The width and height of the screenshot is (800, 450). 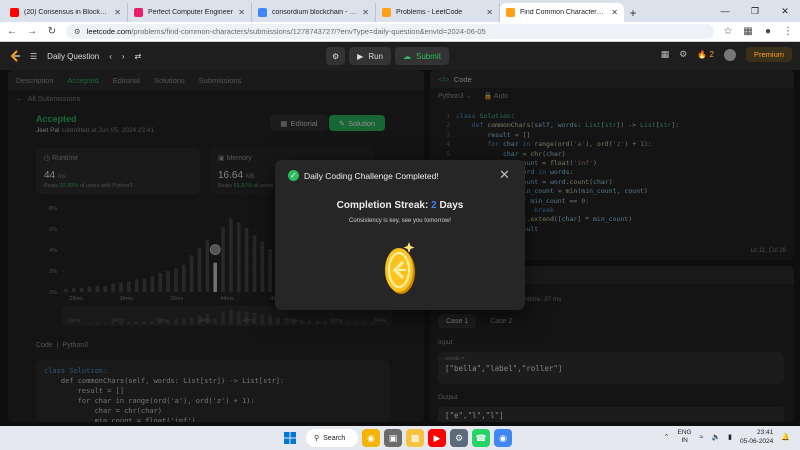 I want to click on browser-tab: (20) Consensus in Blockchain Te ✕, so click(x=66, y=12).